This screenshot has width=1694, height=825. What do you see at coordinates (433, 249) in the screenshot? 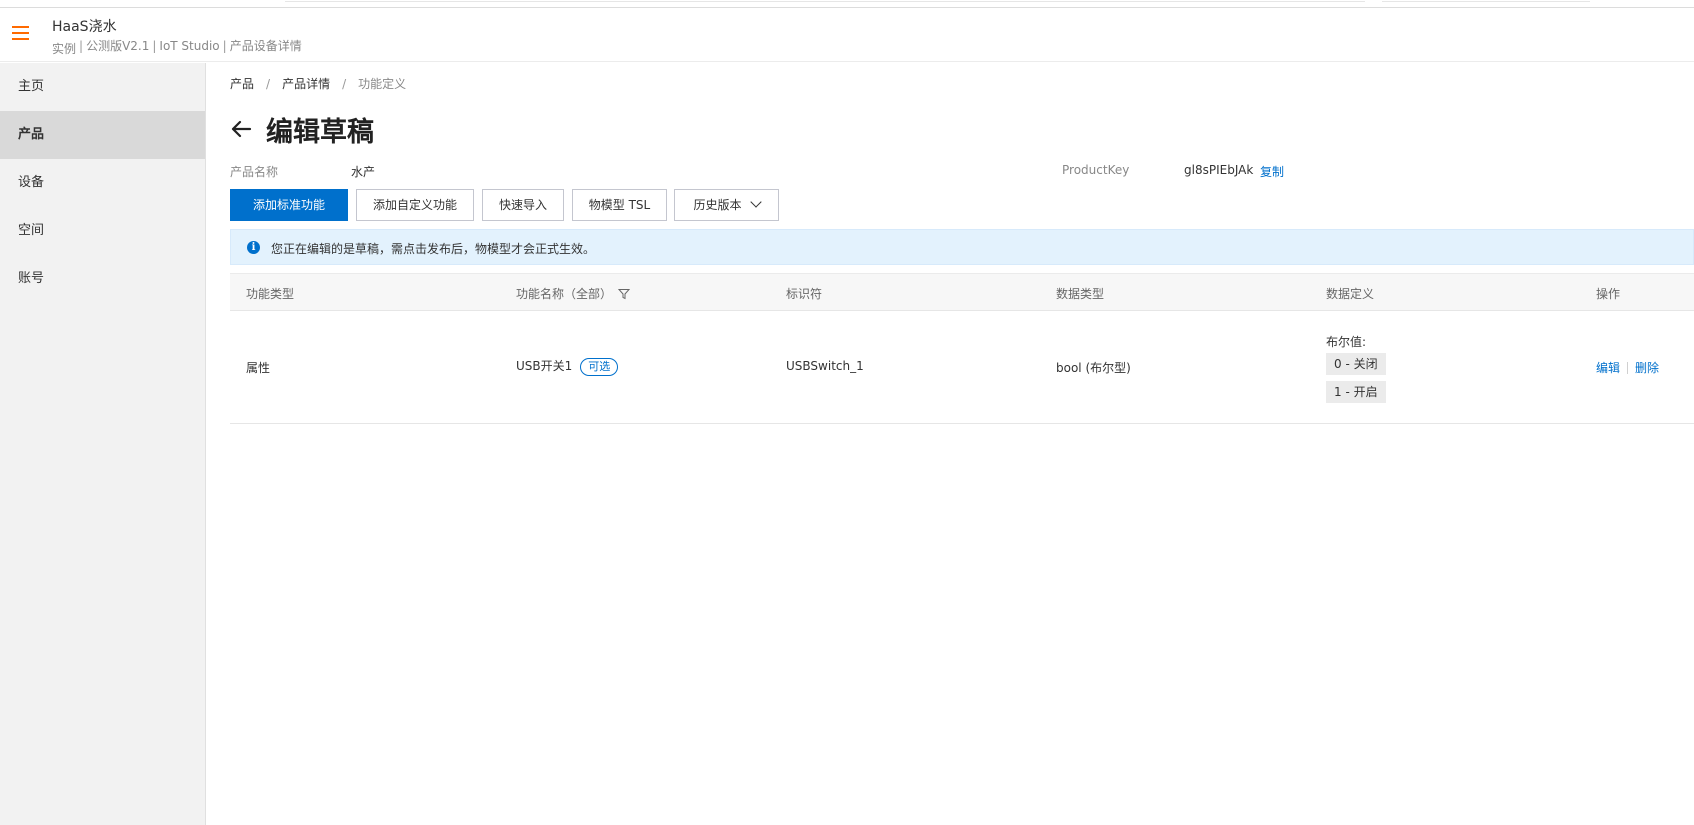
I see `notice-text: 您正在编辑的是草稿，需点击发布后，物模型才会正式生效。` at bounding box center [433, 249].